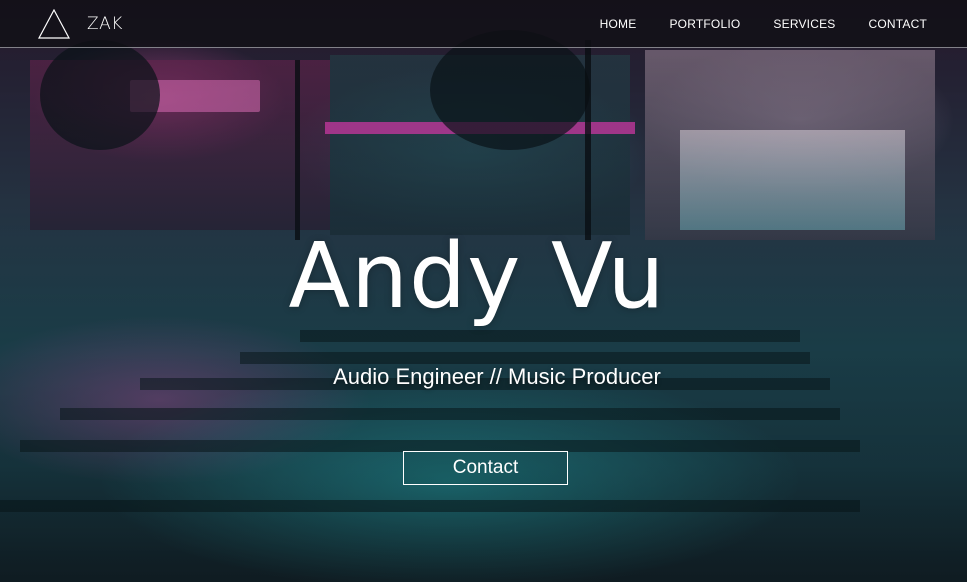 This screenshot has height=582, width=967. I want to click on triangle-logo-icon, so click(54, 24).